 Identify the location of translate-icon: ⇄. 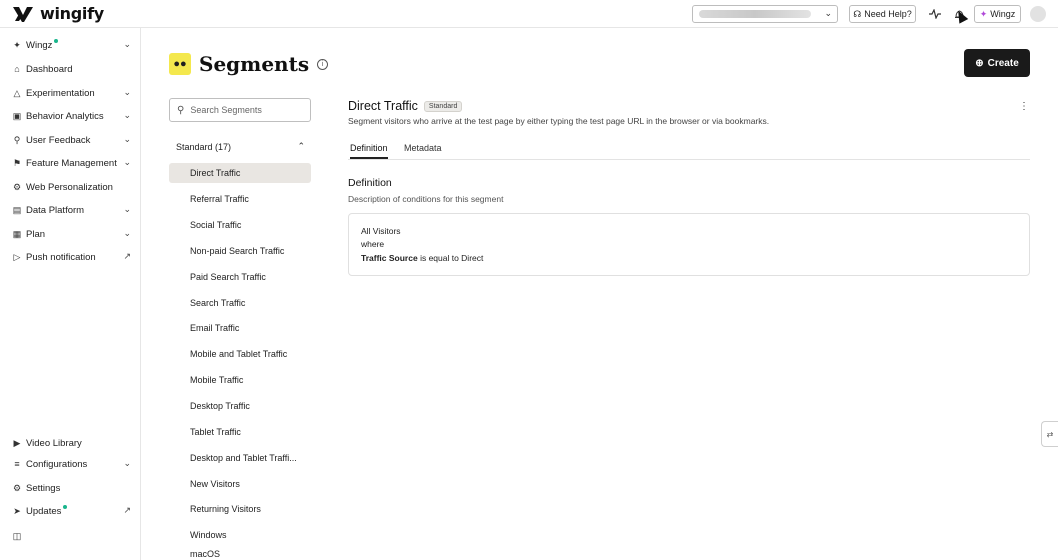
(1049, 434).